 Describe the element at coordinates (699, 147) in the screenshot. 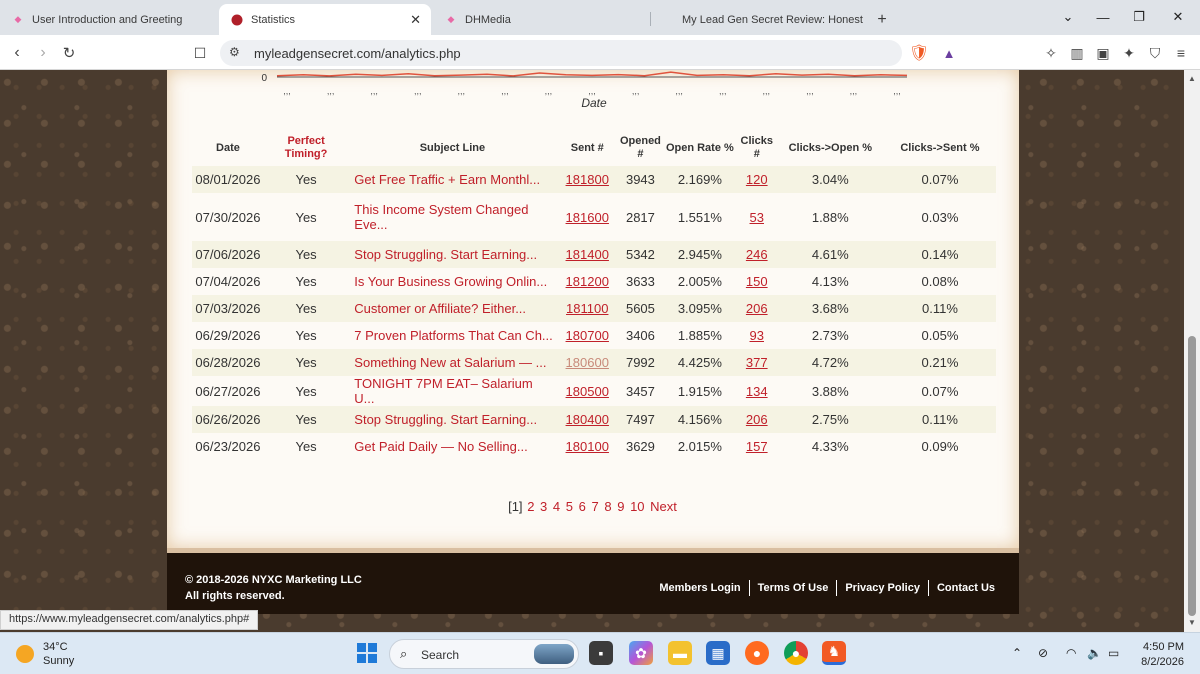

I see `column-header: Open Rate %` at that location.